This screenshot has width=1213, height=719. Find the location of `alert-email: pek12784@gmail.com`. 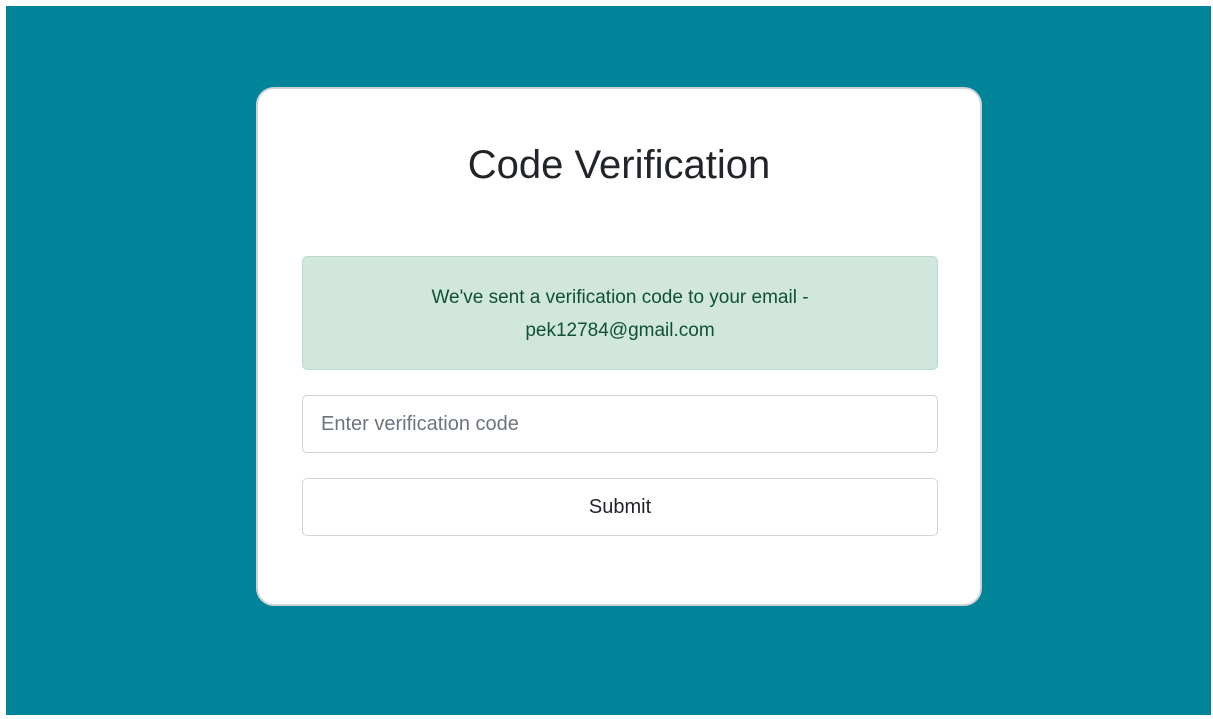

alert-email: pek12784@gmail.com is located at coordinates (620, 330).